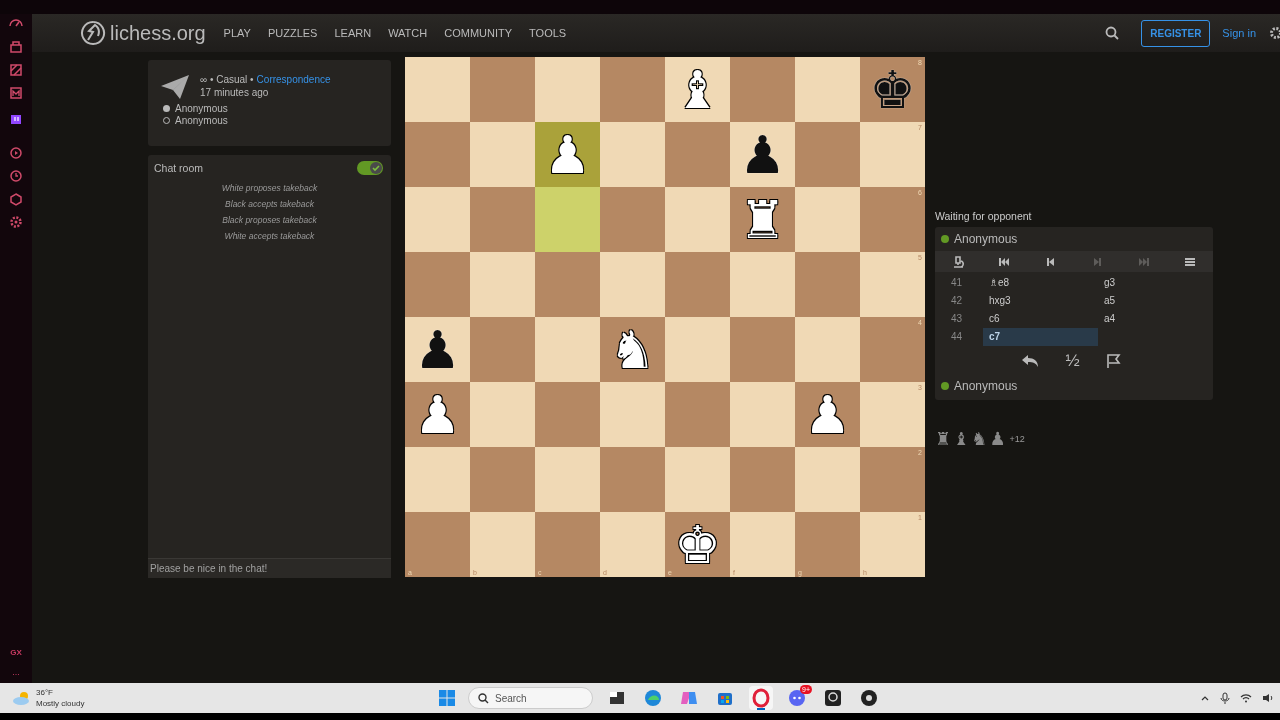  I want to click on flag-icon, so click(1113, 361).